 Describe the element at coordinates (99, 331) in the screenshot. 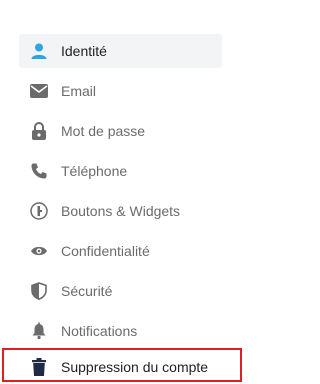

I see `menu-item-label: Notifications` at that location.